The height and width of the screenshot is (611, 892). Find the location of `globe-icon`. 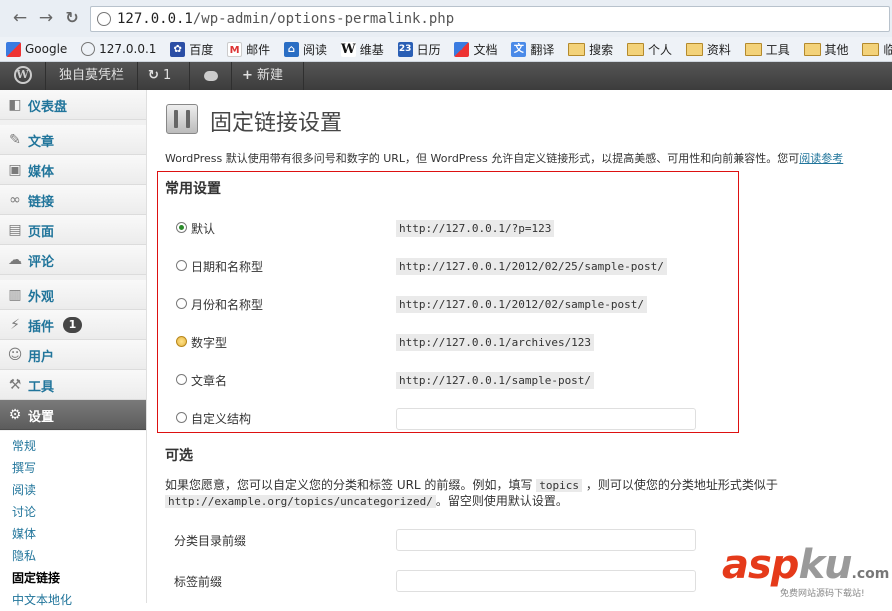

globe-icon is located at coordinates (104, 19).